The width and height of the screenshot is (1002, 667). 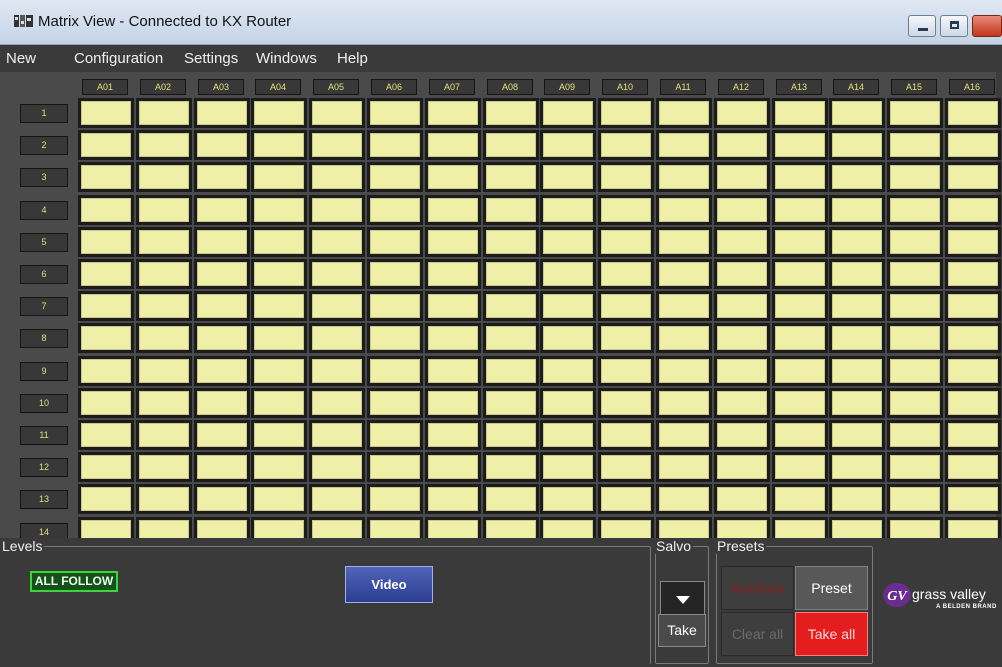 What do you see at coordinates (44, 177) in the screenshot?
I see `row-header-3: 3` at bounding box center [44, 177].